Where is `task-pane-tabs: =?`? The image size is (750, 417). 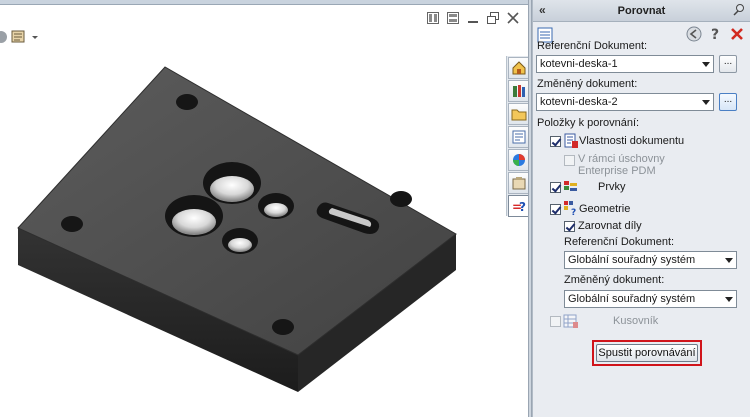 task-pane-tabs: =? is located at coordinates (518, 136).